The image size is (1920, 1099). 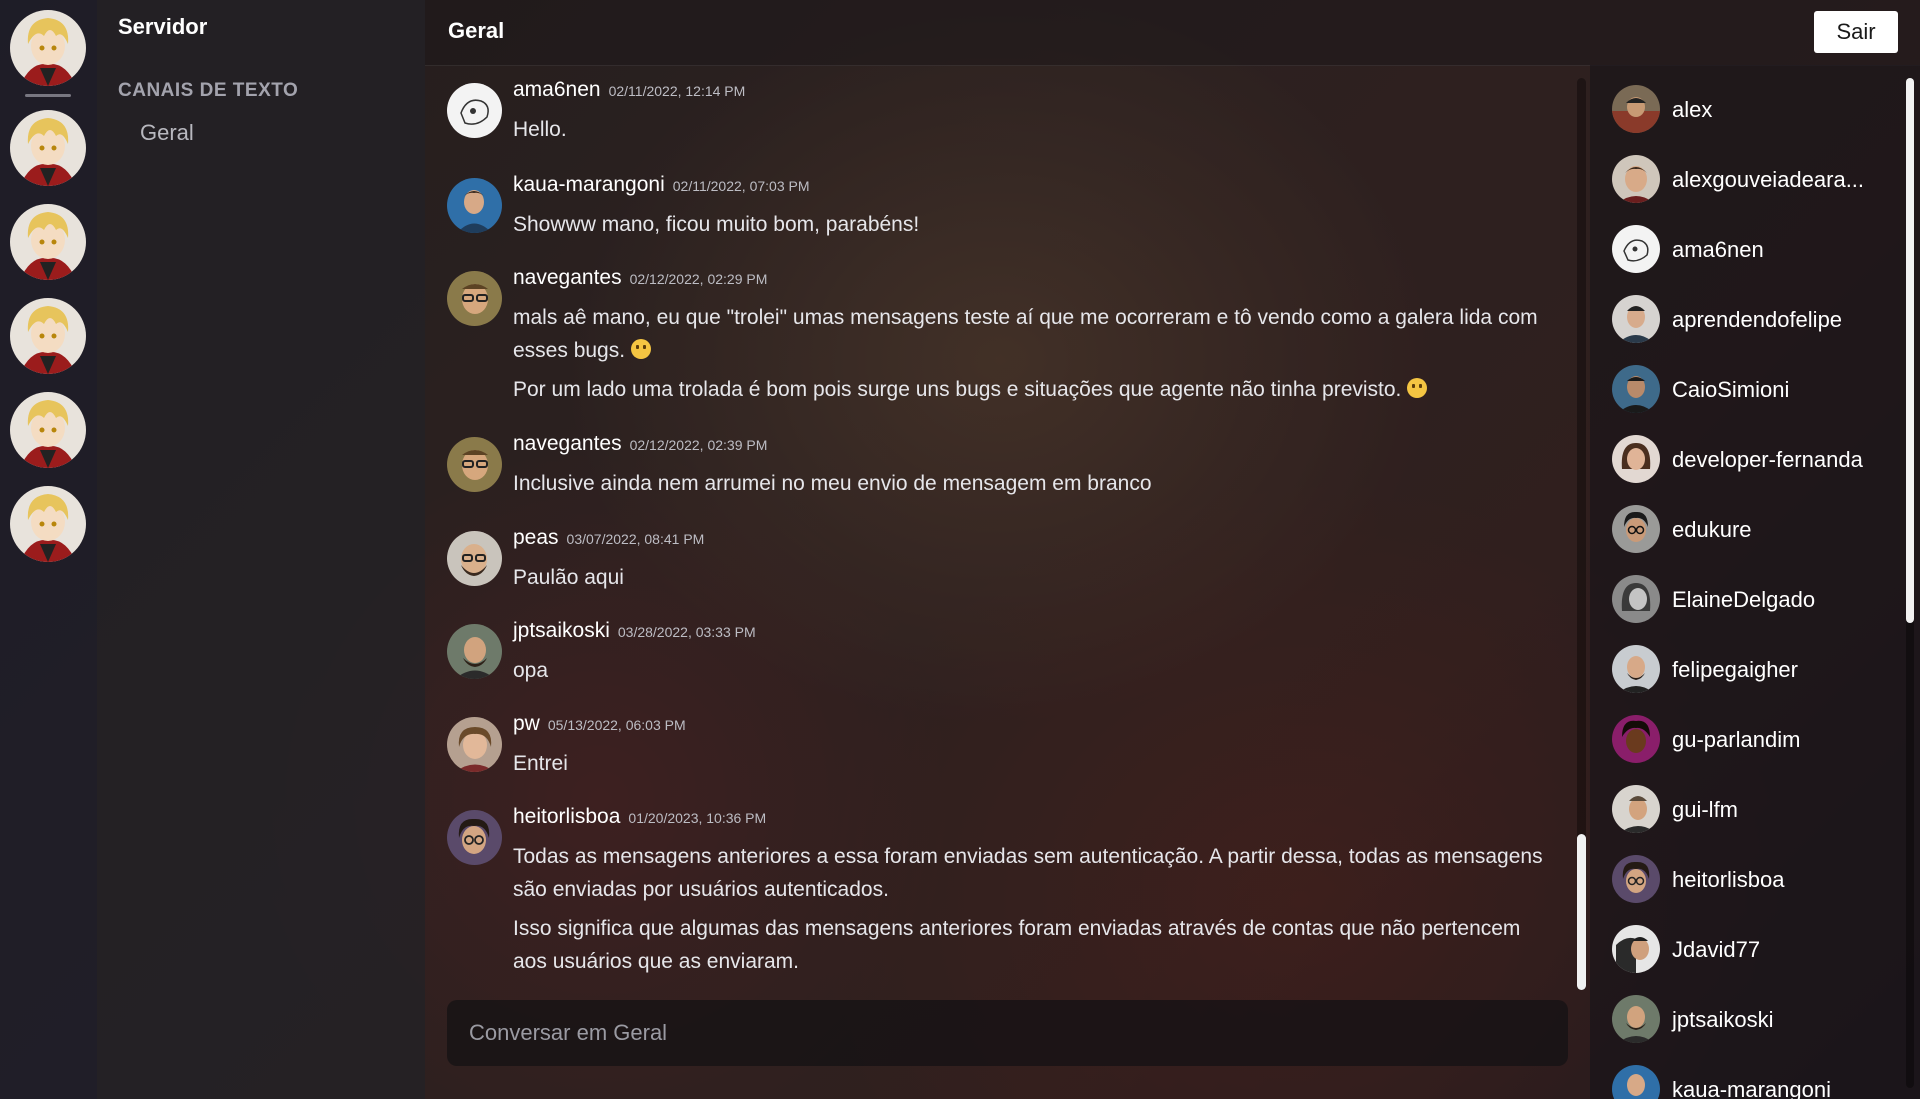 I want to click on message-header: navegantes 02/12/2022, 02:39 PM, so click(x=640, y=444).